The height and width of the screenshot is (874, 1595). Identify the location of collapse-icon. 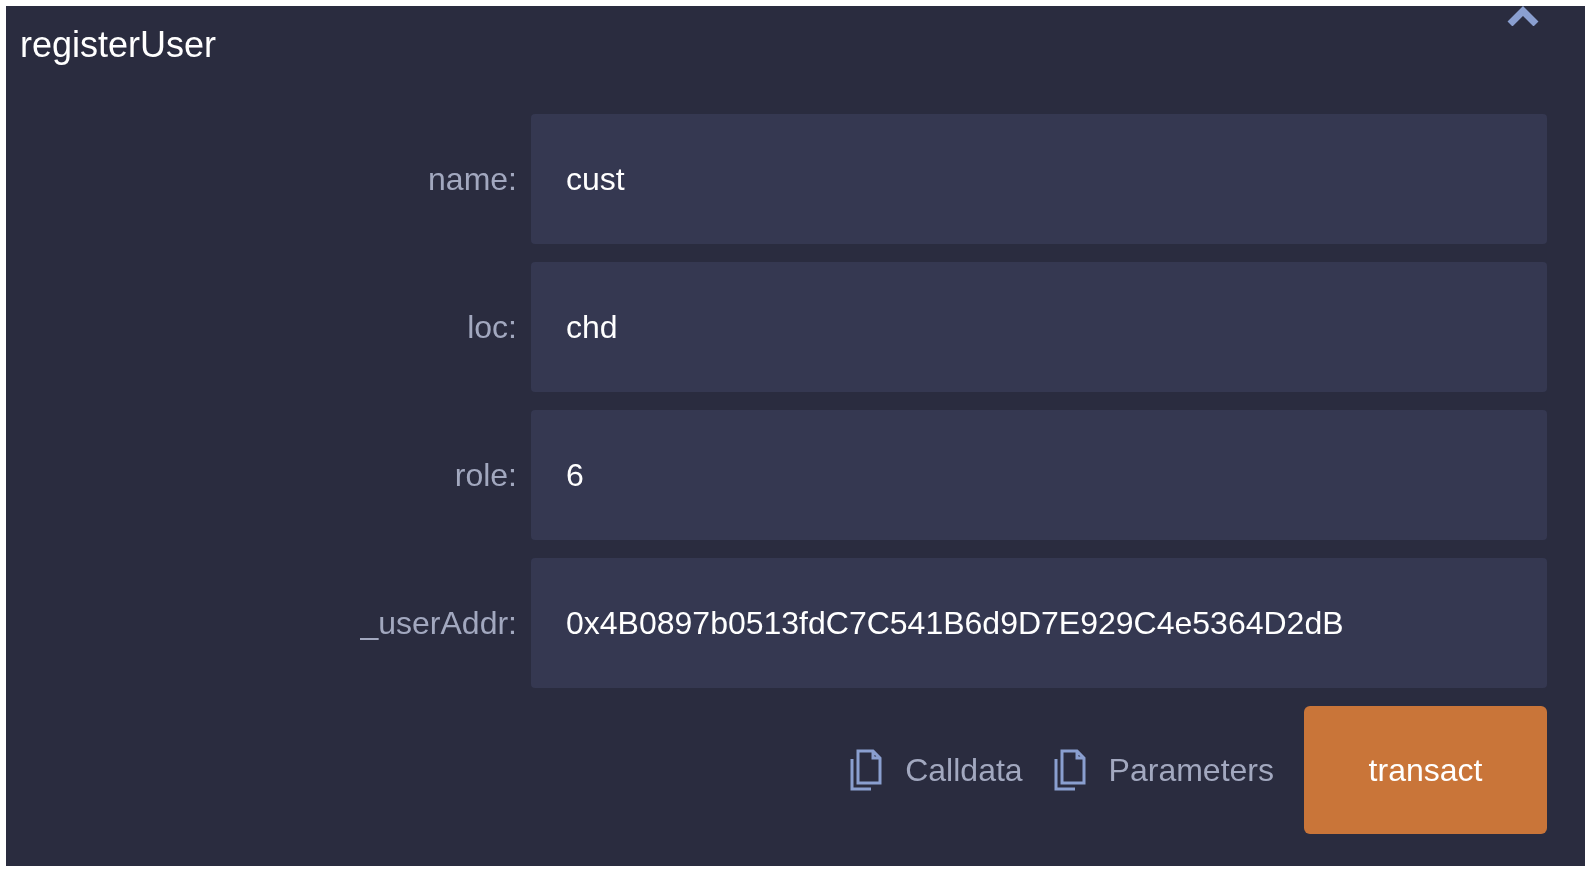
(1523, 16).